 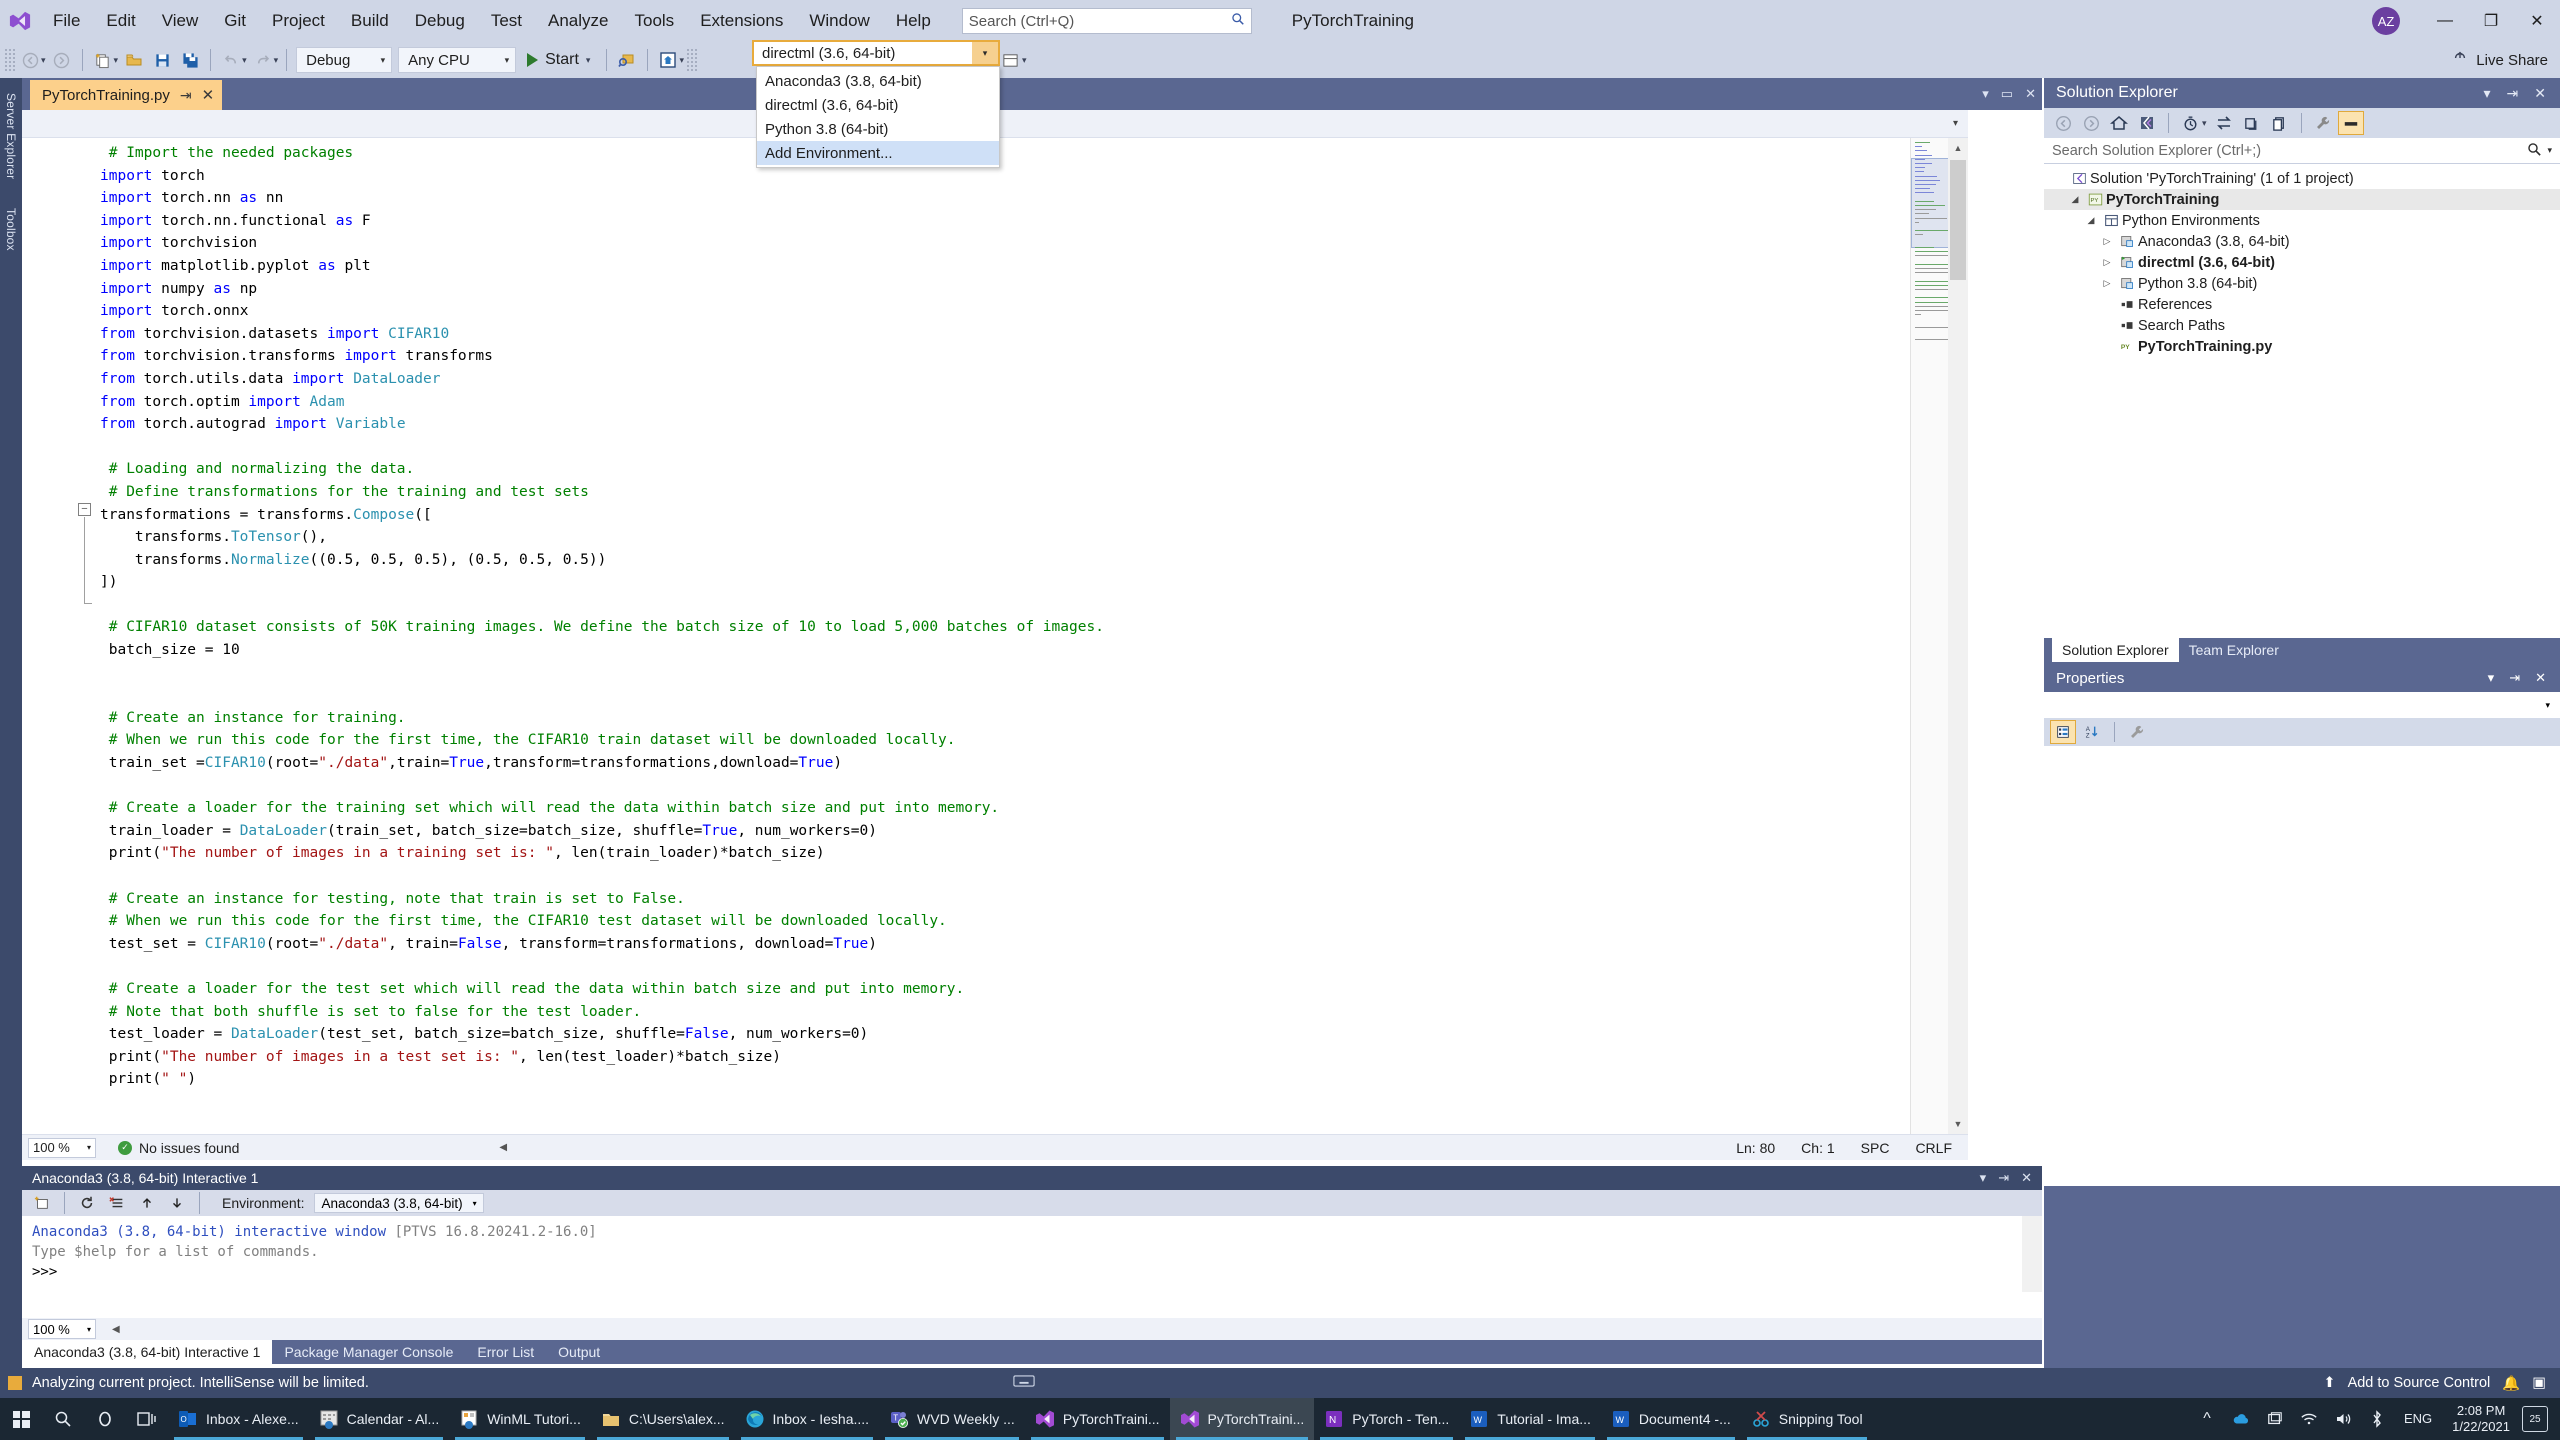 What do you see at coordinates (681, 60) in the screenshot?
I see `window-layout-dropdown-icon: ▾` at bounding box center [681, 60].